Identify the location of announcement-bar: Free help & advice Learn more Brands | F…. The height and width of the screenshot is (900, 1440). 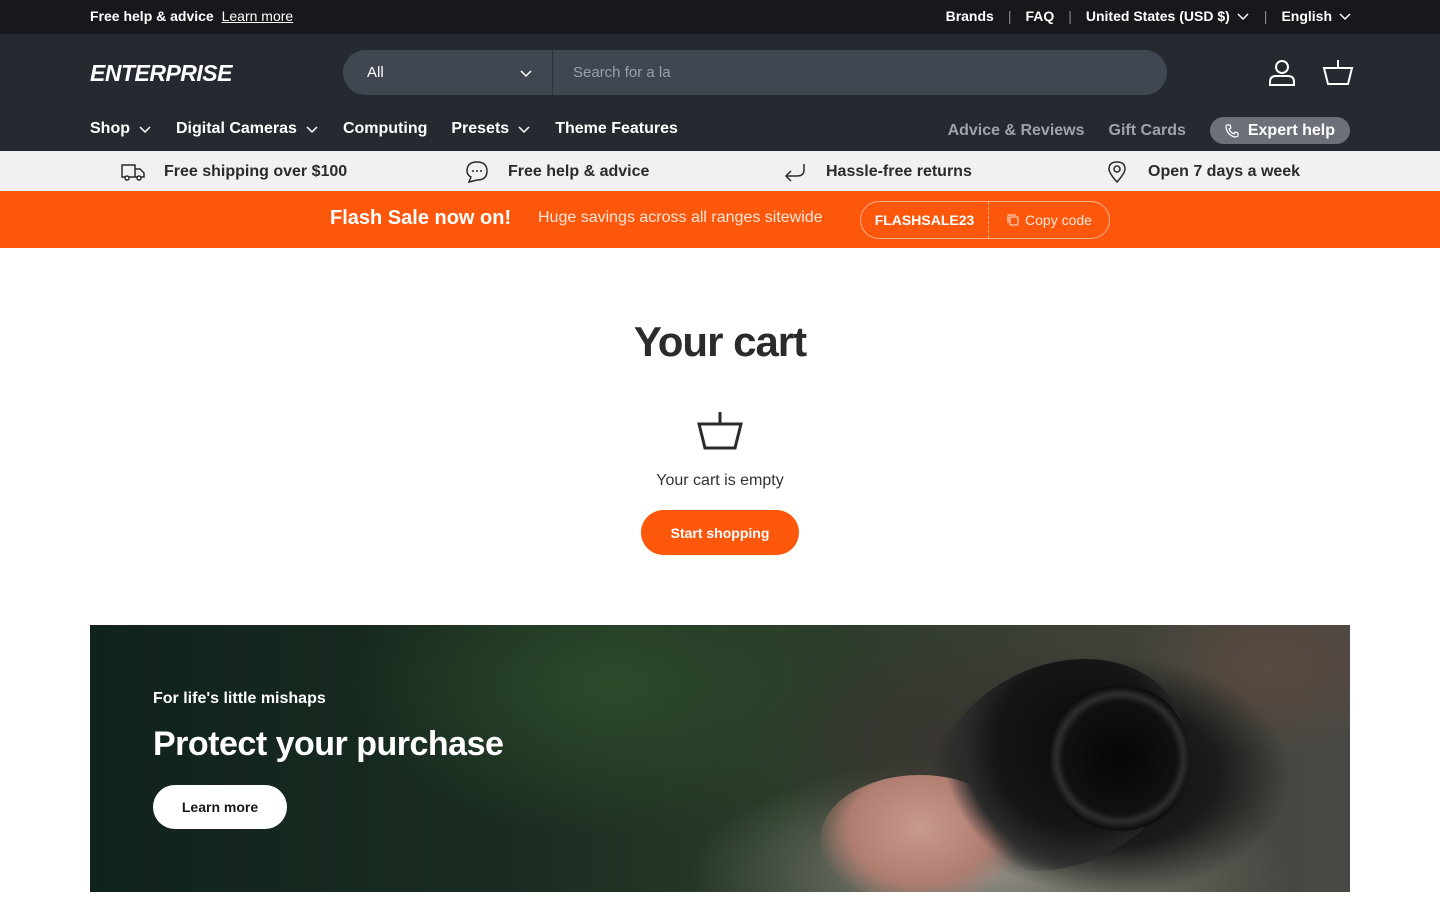
(720, 17).